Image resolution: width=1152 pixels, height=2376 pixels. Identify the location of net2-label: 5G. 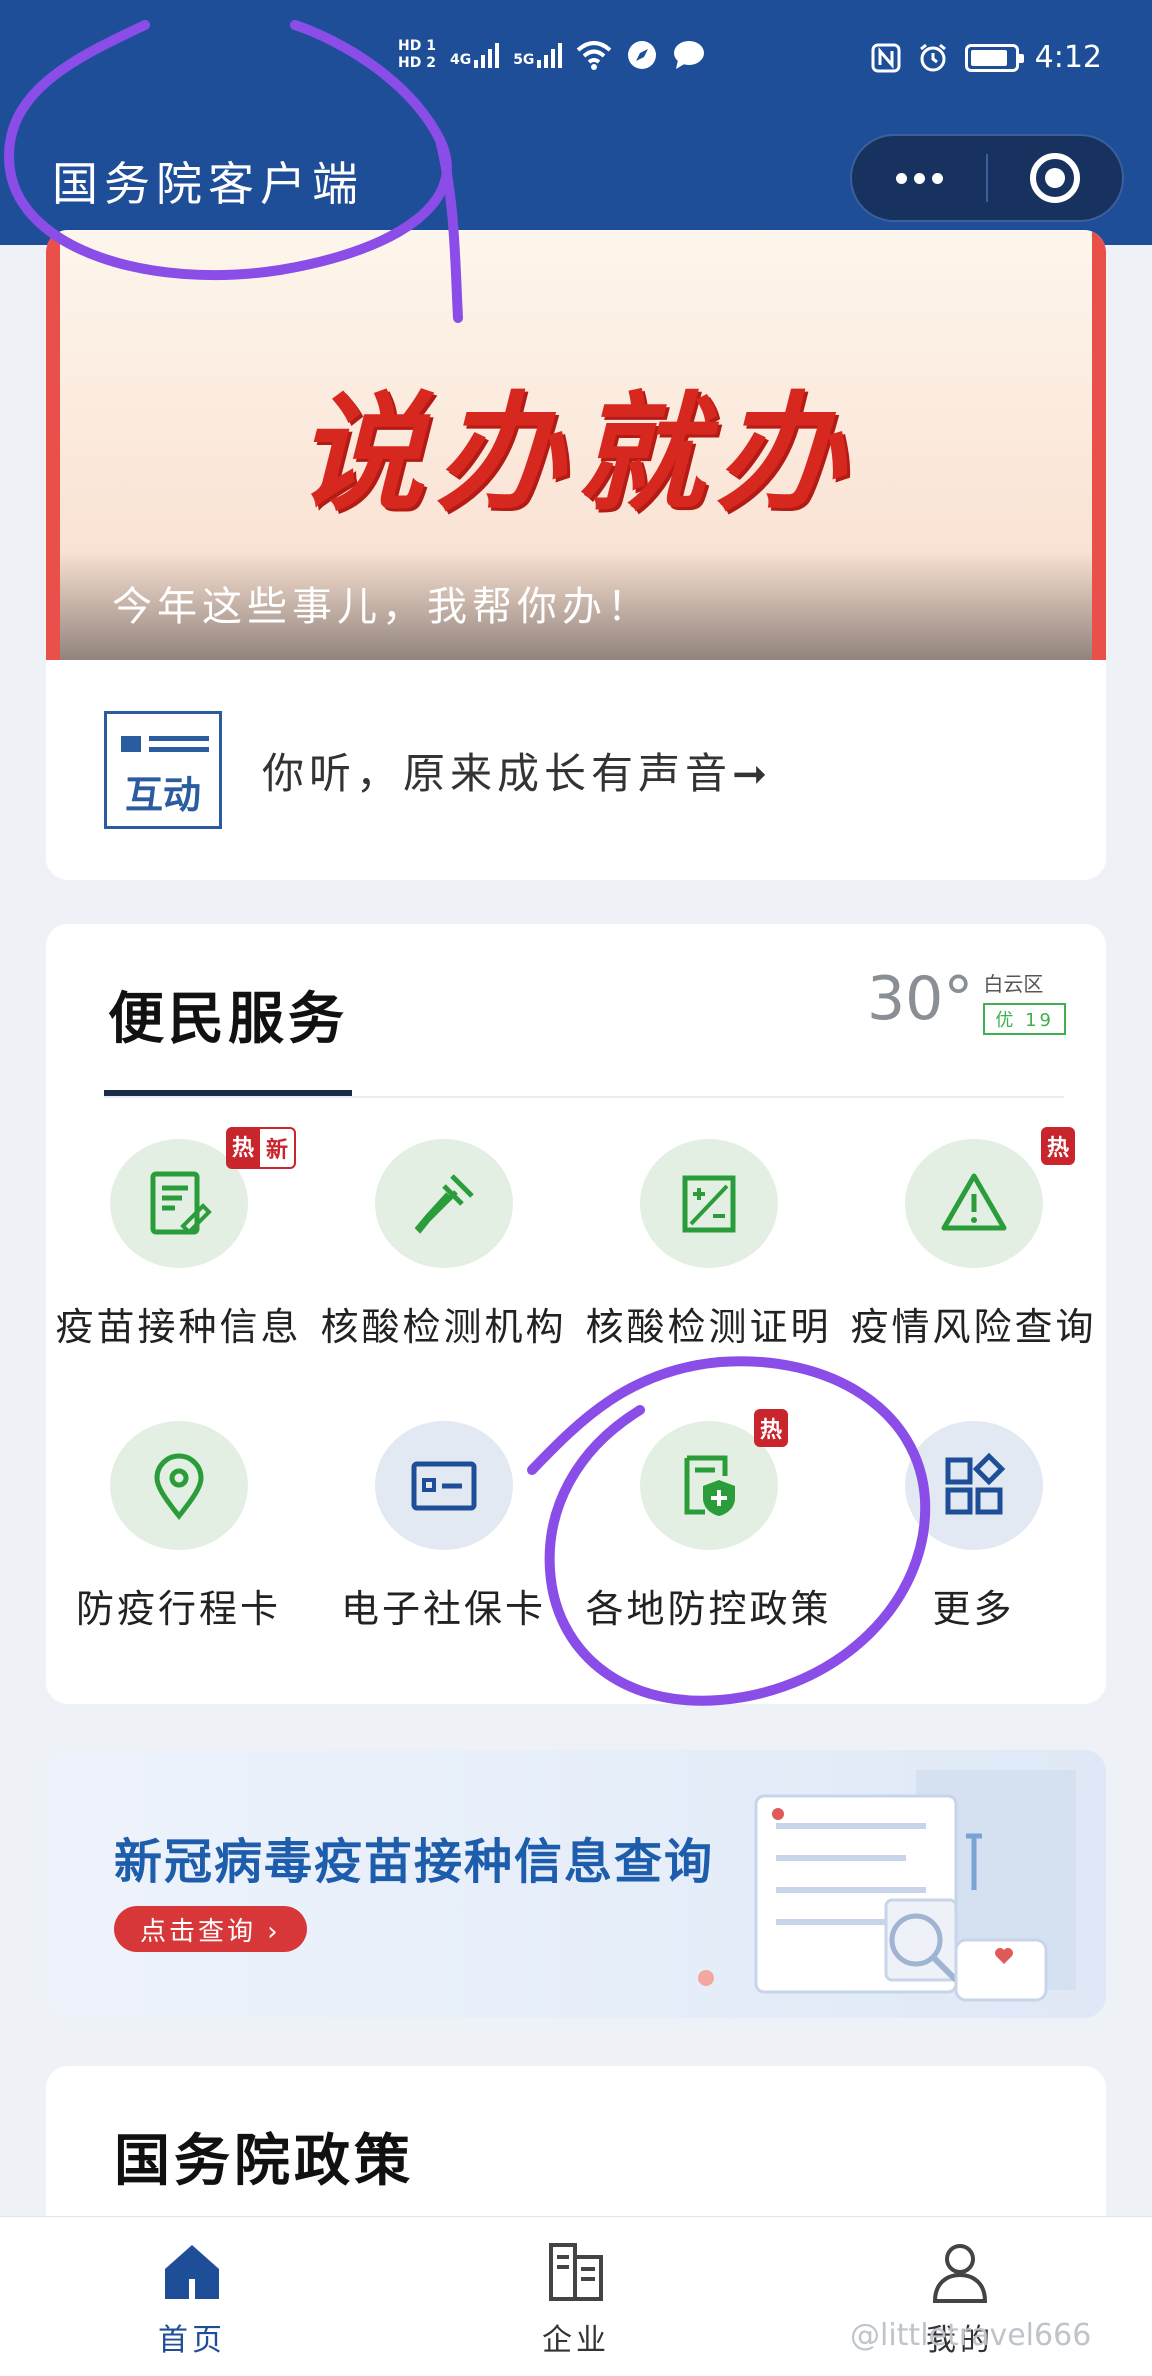
(524, 60).